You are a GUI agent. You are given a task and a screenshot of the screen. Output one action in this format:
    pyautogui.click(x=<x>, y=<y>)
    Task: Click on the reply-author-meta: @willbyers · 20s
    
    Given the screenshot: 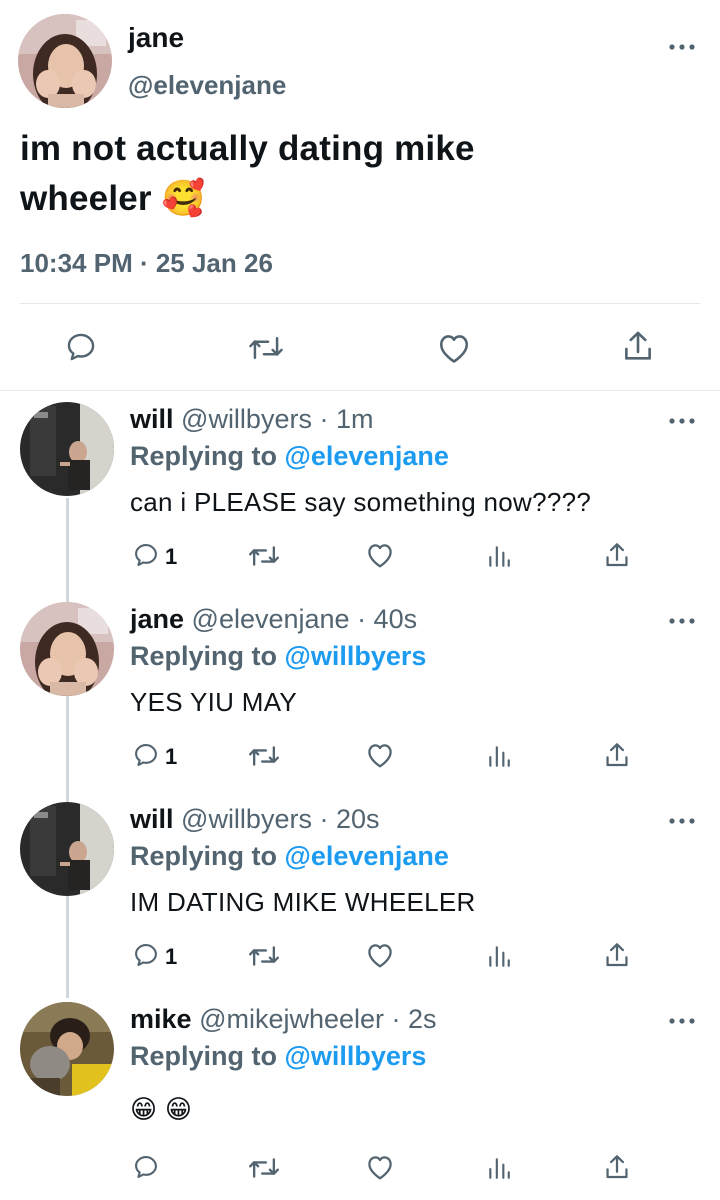 What is the action you would take?
    pyautogui.click(x=280, y=819)
    